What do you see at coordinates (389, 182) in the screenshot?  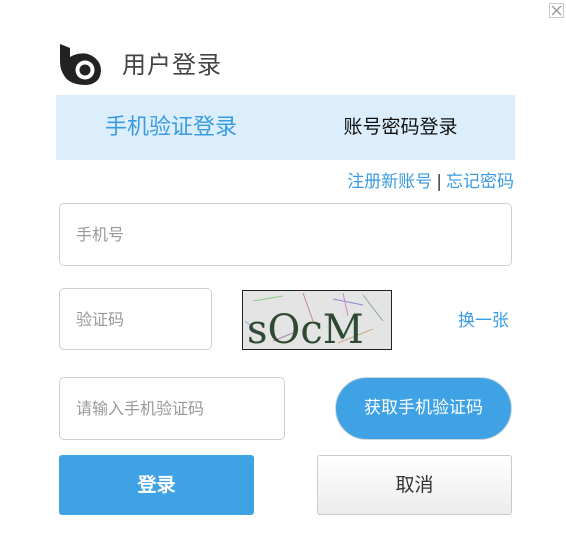 I see `register-link: 注册新账号` at bounding box center [389, 182].